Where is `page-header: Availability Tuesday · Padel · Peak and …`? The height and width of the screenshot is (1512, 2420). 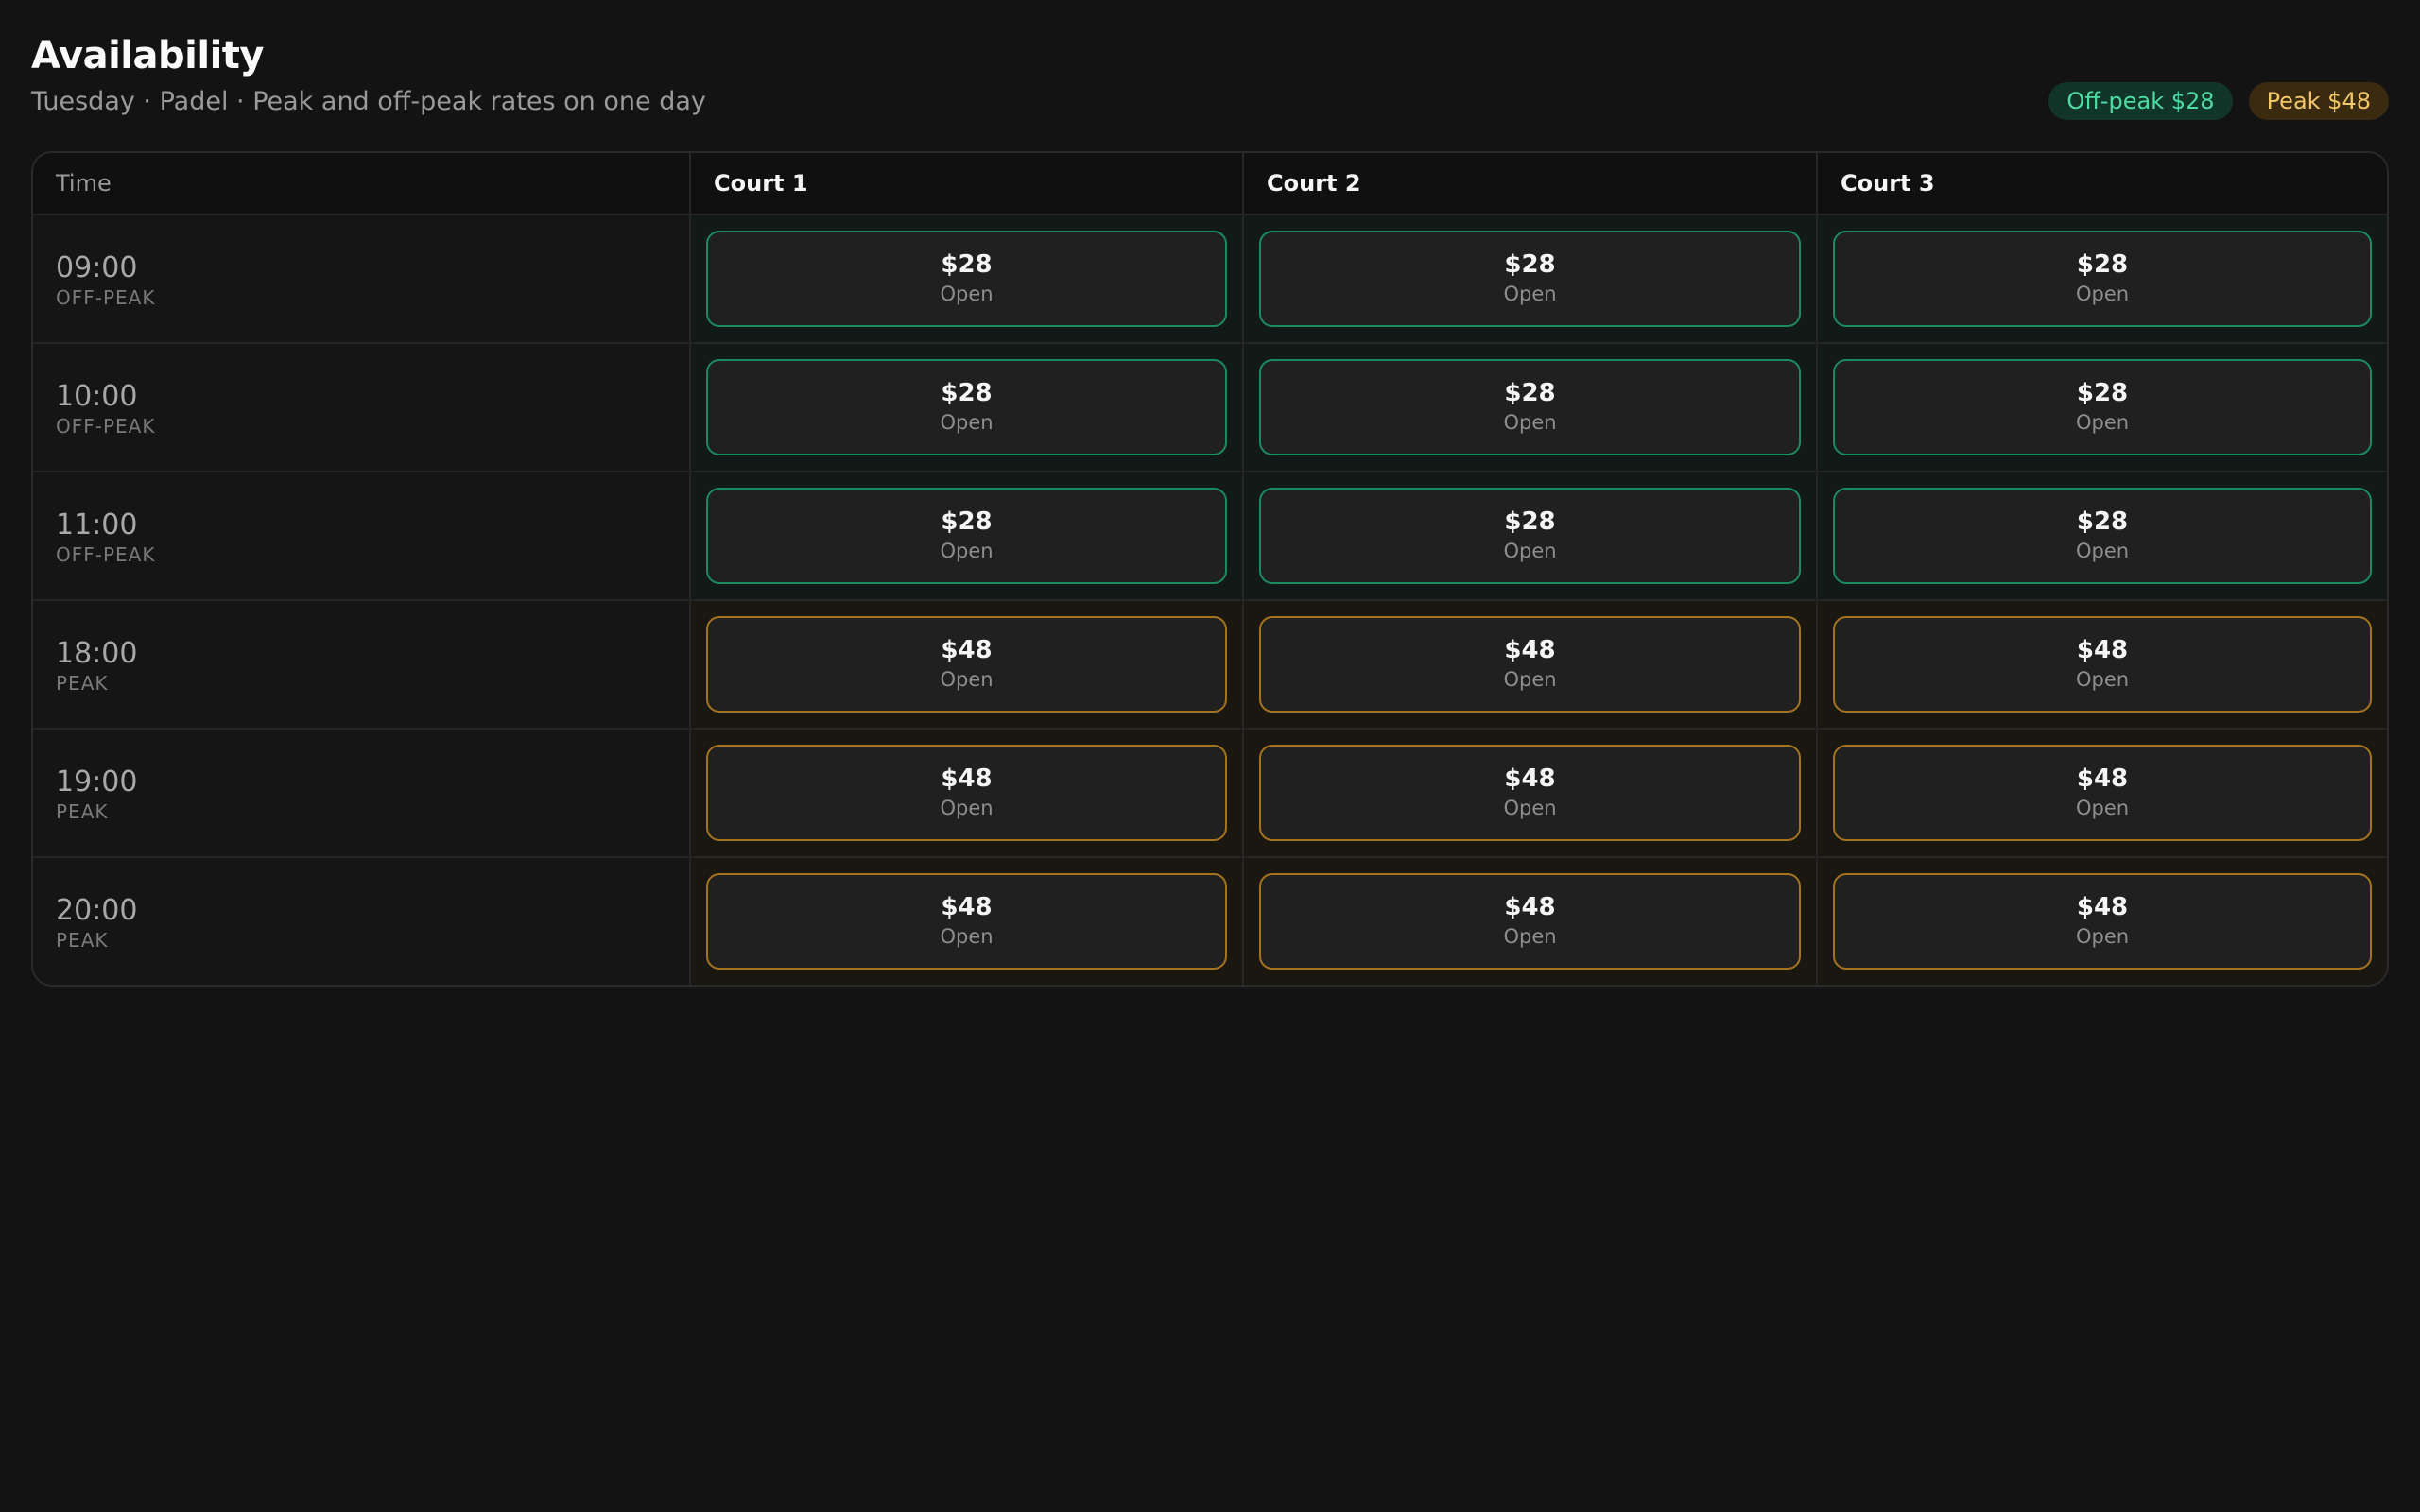
page-header: Availability Tuesday · Padel · Peak and … is located at coordinates (1210, 75).